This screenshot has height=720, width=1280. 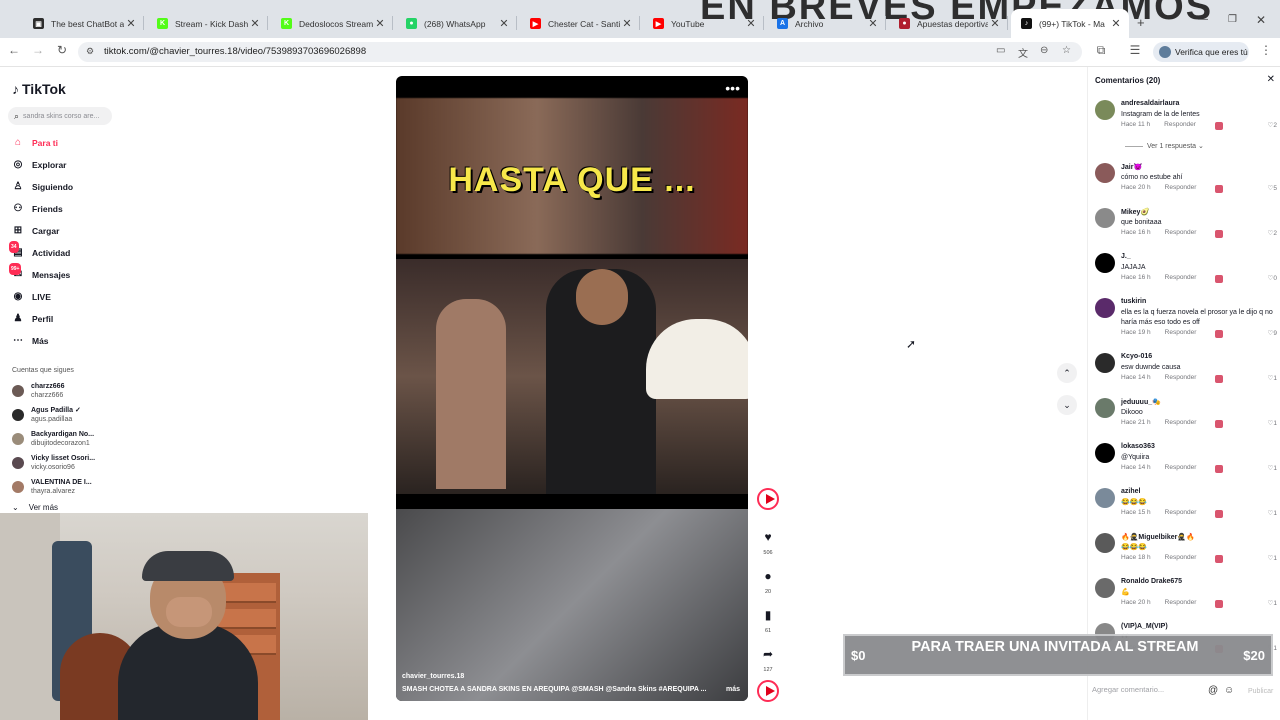 What do you see at coordinates (768, 543) in the screenshot?
I see `like-button: ♥ 506` at bounding box center [768, 543].